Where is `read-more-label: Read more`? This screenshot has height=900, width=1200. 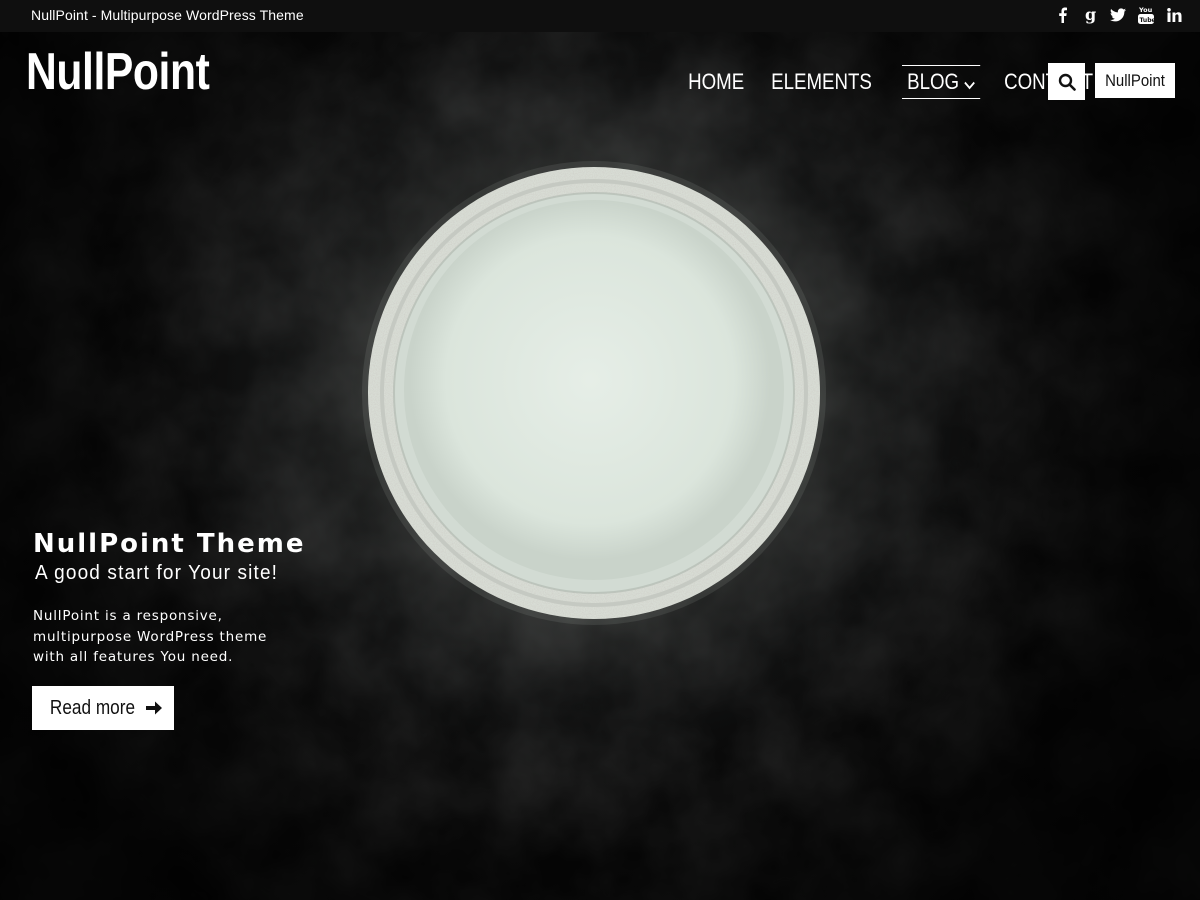
read-more-label: Read more is located at coordinates (92, 707).